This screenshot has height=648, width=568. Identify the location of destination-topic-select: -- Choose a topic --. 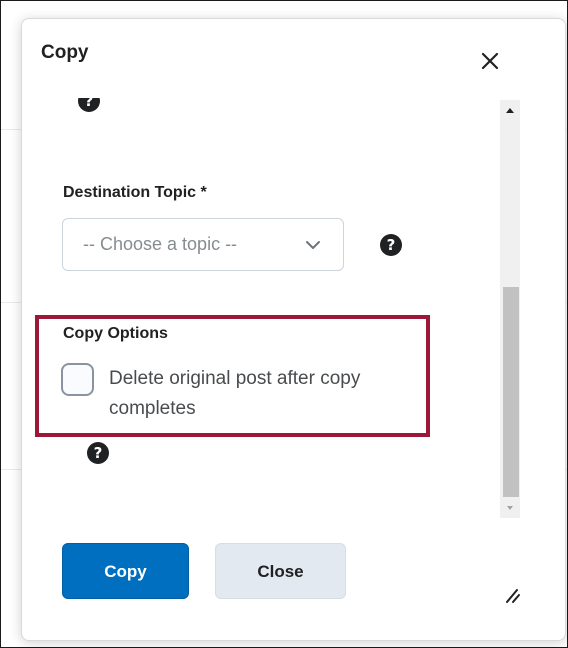
(203, 244).